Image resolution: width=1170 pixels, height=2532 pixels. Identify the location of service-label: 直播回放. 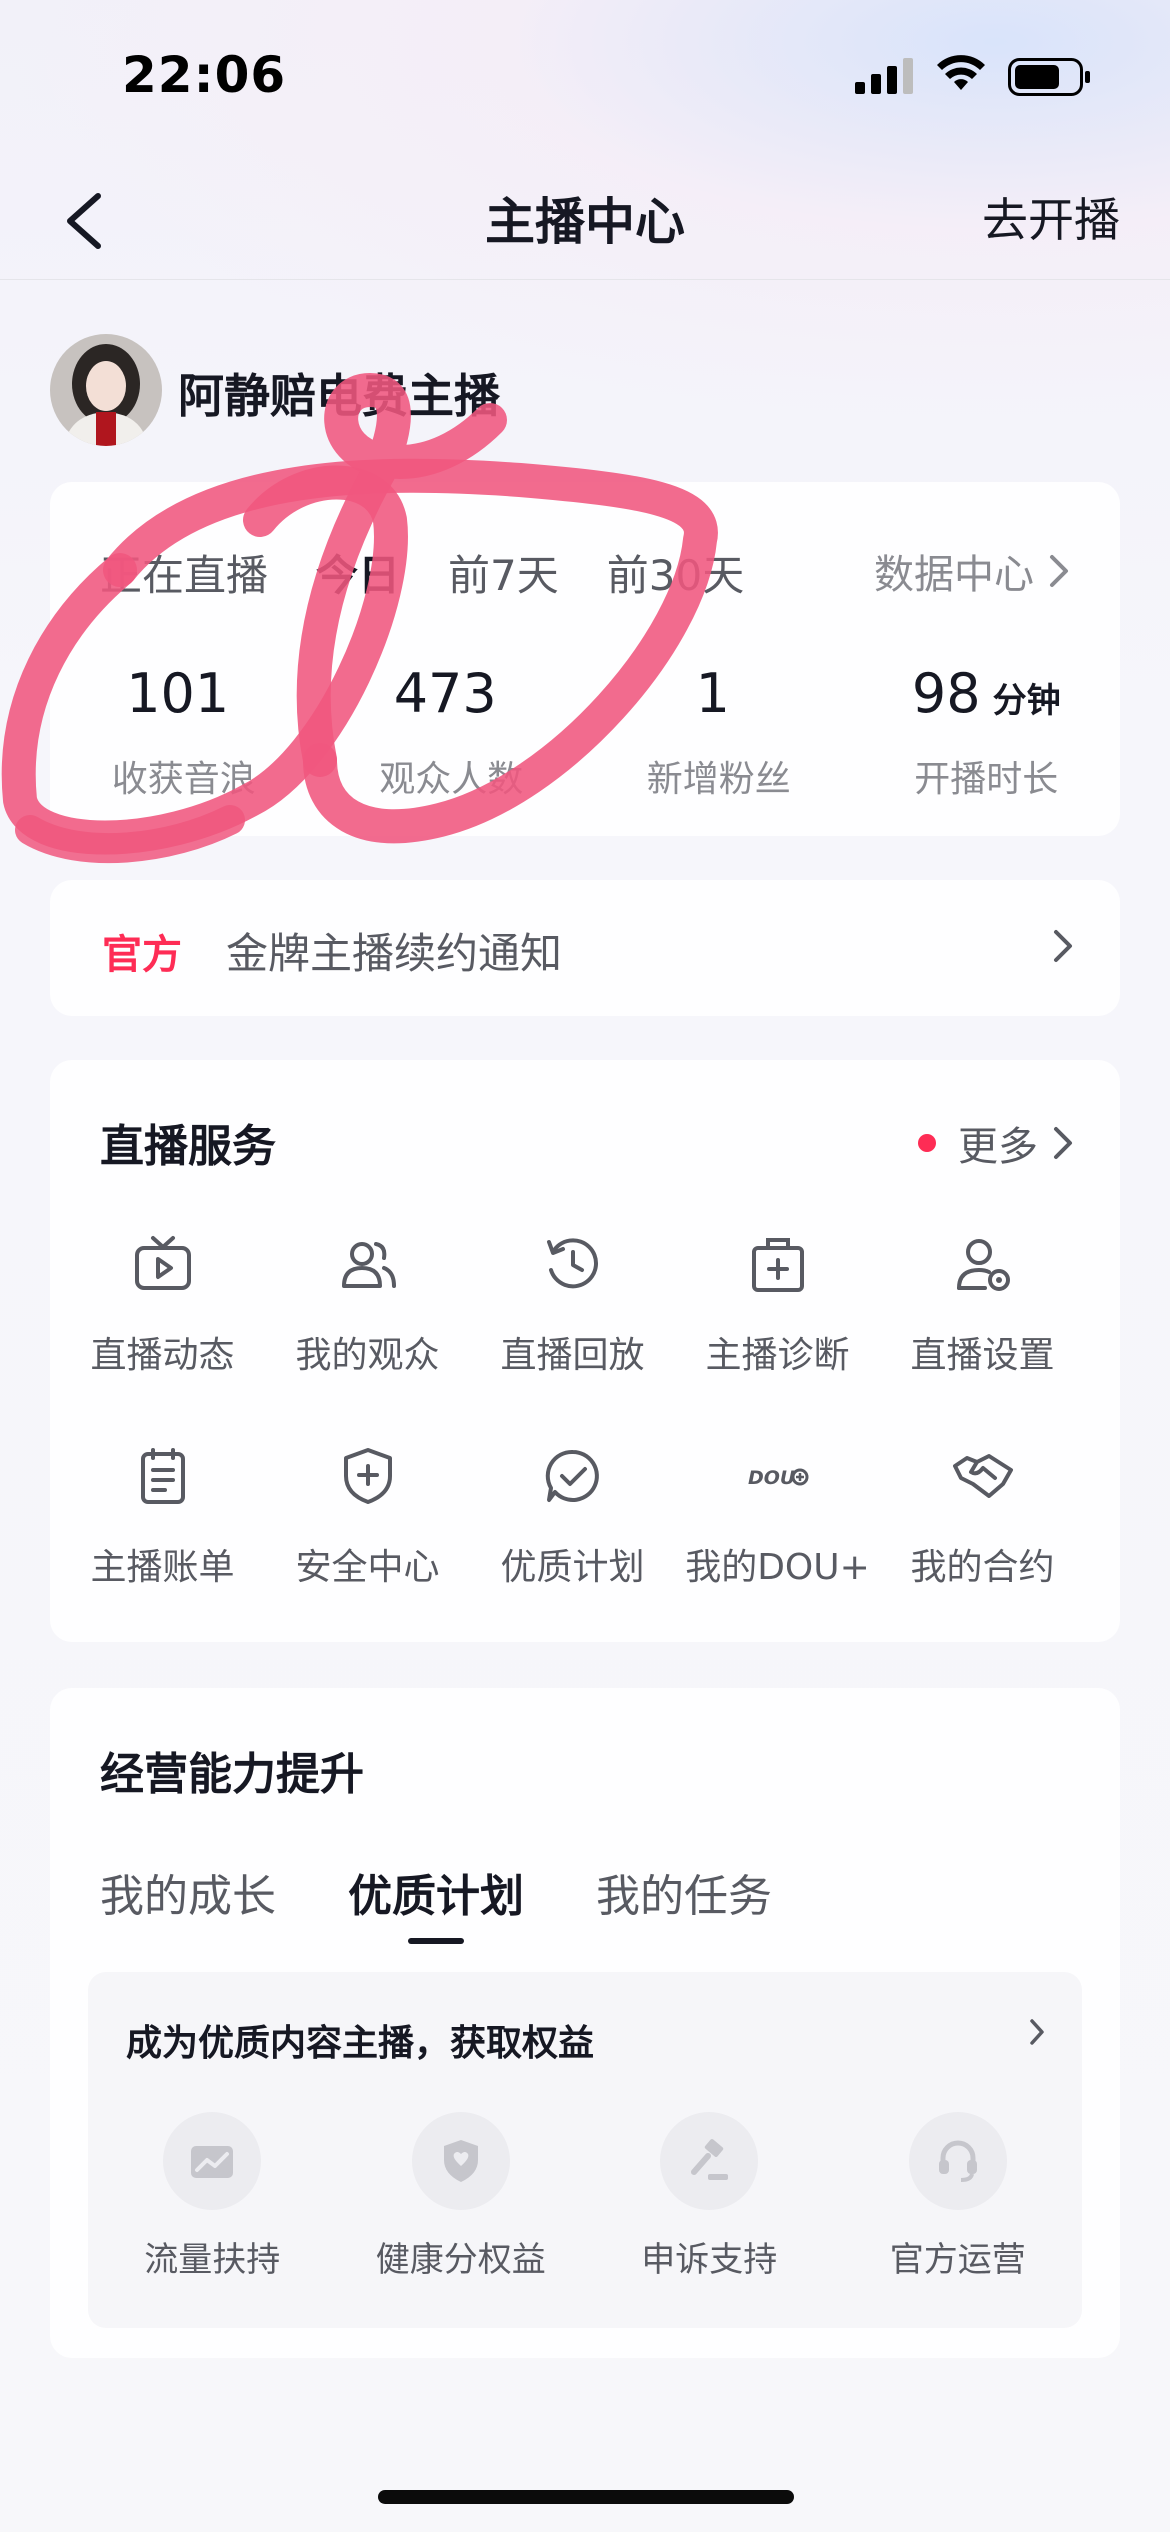
(572, 1355).